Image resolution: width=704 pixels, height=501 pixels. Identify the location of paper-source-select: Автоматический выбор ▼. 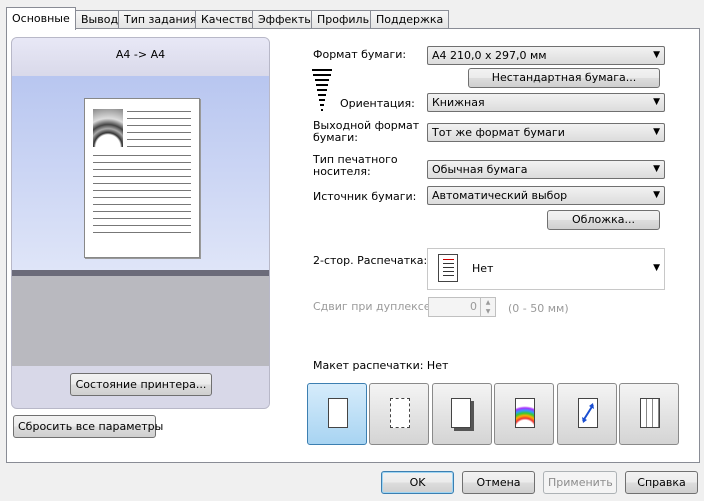
(546, 195).